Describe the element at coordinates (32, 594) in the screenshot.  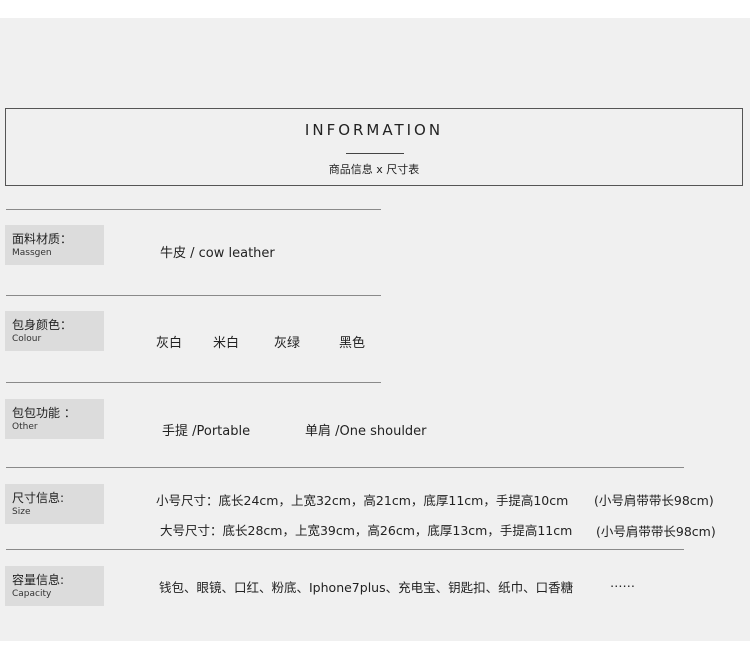
I see `capacity-label-en: Capacity` at that location.